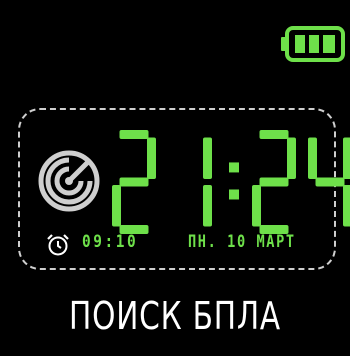 This screenshot has height=356, width=350. Describe the element at coordinates (313, 44) in the screenshot. I see `battery-icon` at that location.